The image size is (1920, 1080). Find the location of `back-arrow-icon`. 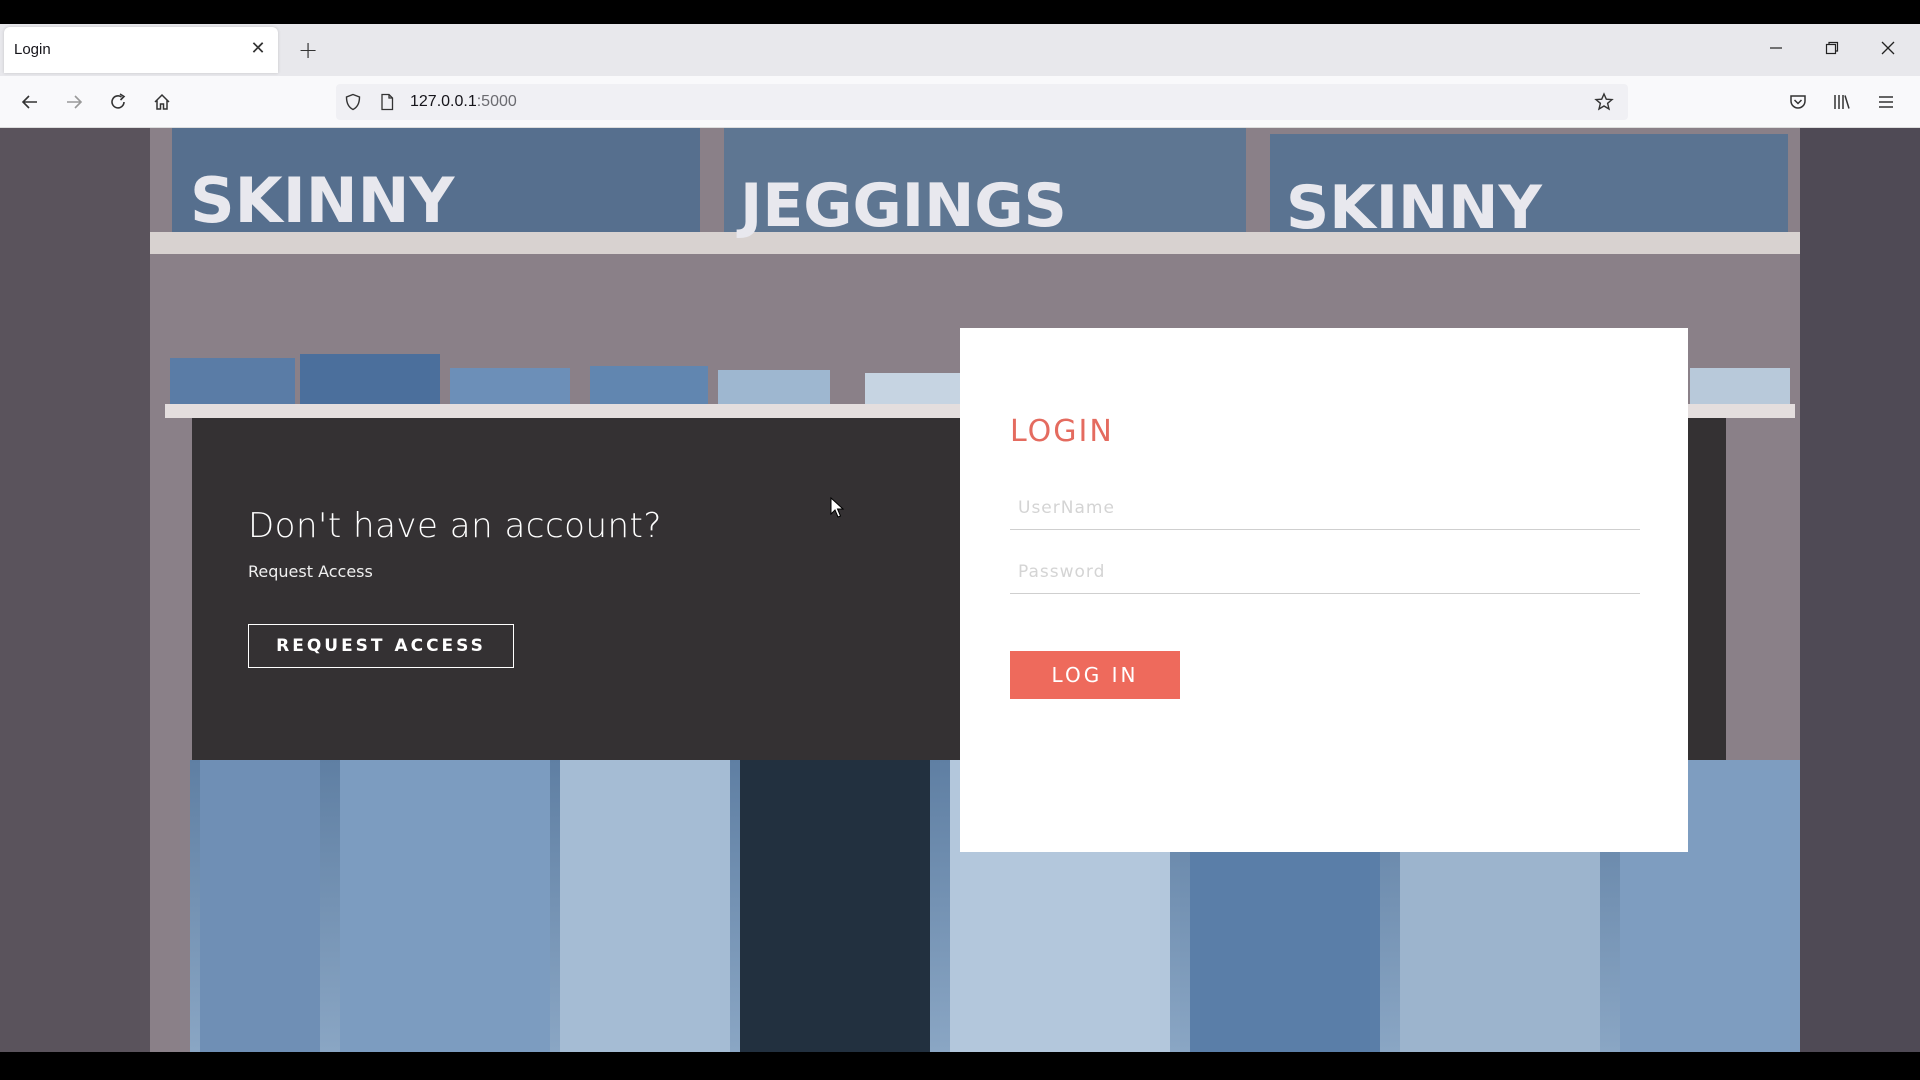

back-arrow-icon is located at coordinates (29, 102).